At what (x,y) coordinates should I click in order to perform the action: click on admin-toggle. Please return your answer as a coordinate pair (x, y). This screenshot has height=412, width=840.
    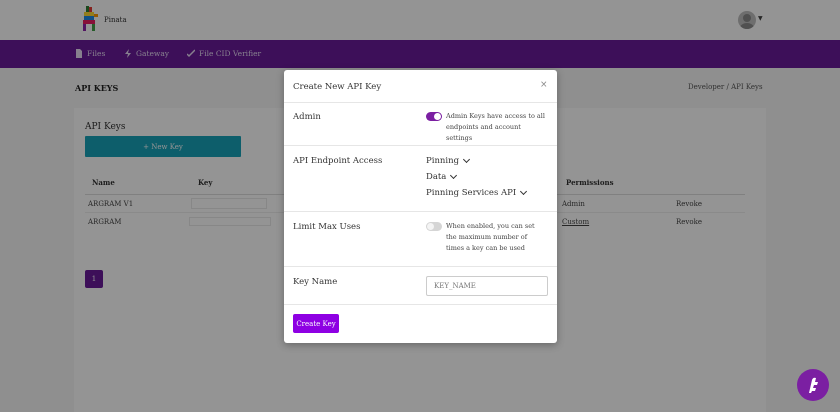
    Looking at the image, I should click on (434, 116).